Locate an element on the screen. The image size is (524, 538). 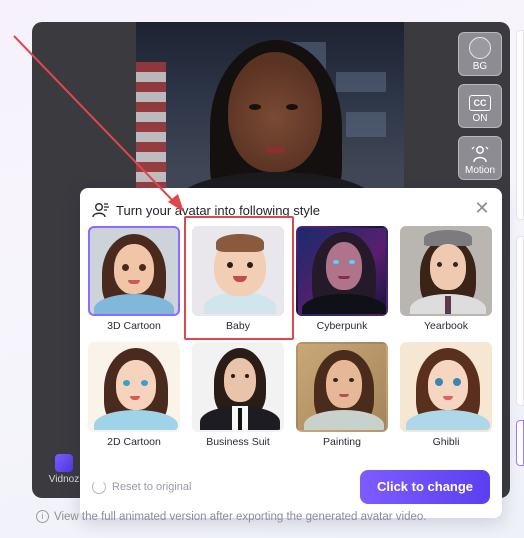
click-to-change-button: Click to change is located at coordinates (425, 487).